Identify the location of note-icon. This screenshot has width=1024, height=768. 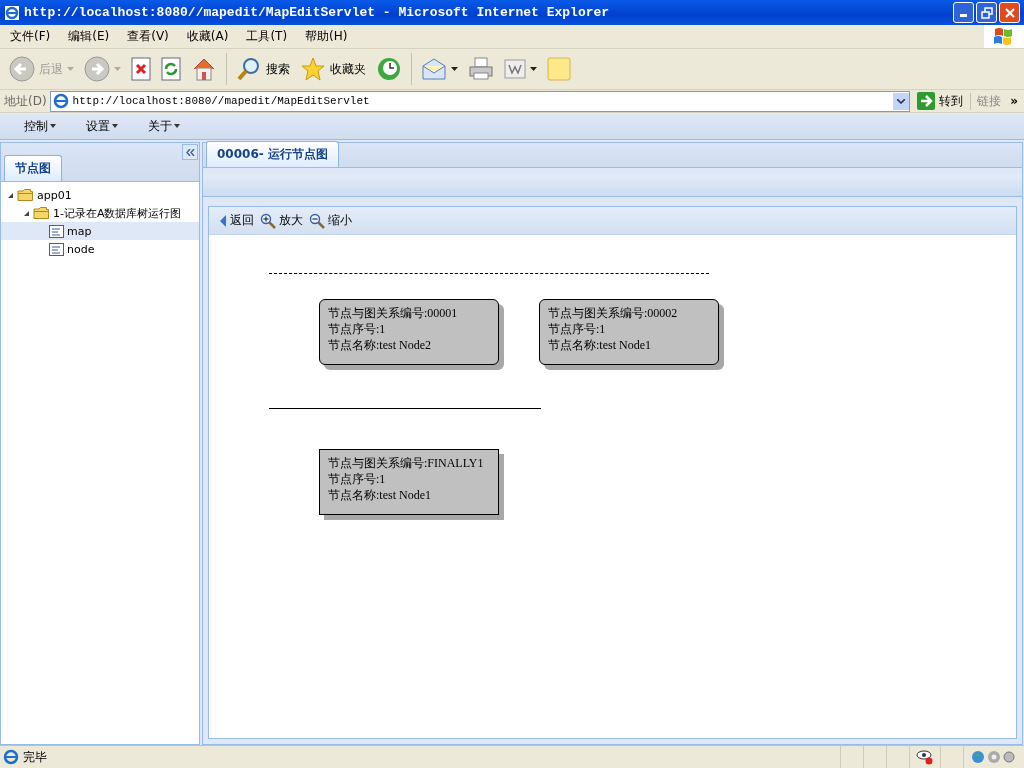
(559, 69).